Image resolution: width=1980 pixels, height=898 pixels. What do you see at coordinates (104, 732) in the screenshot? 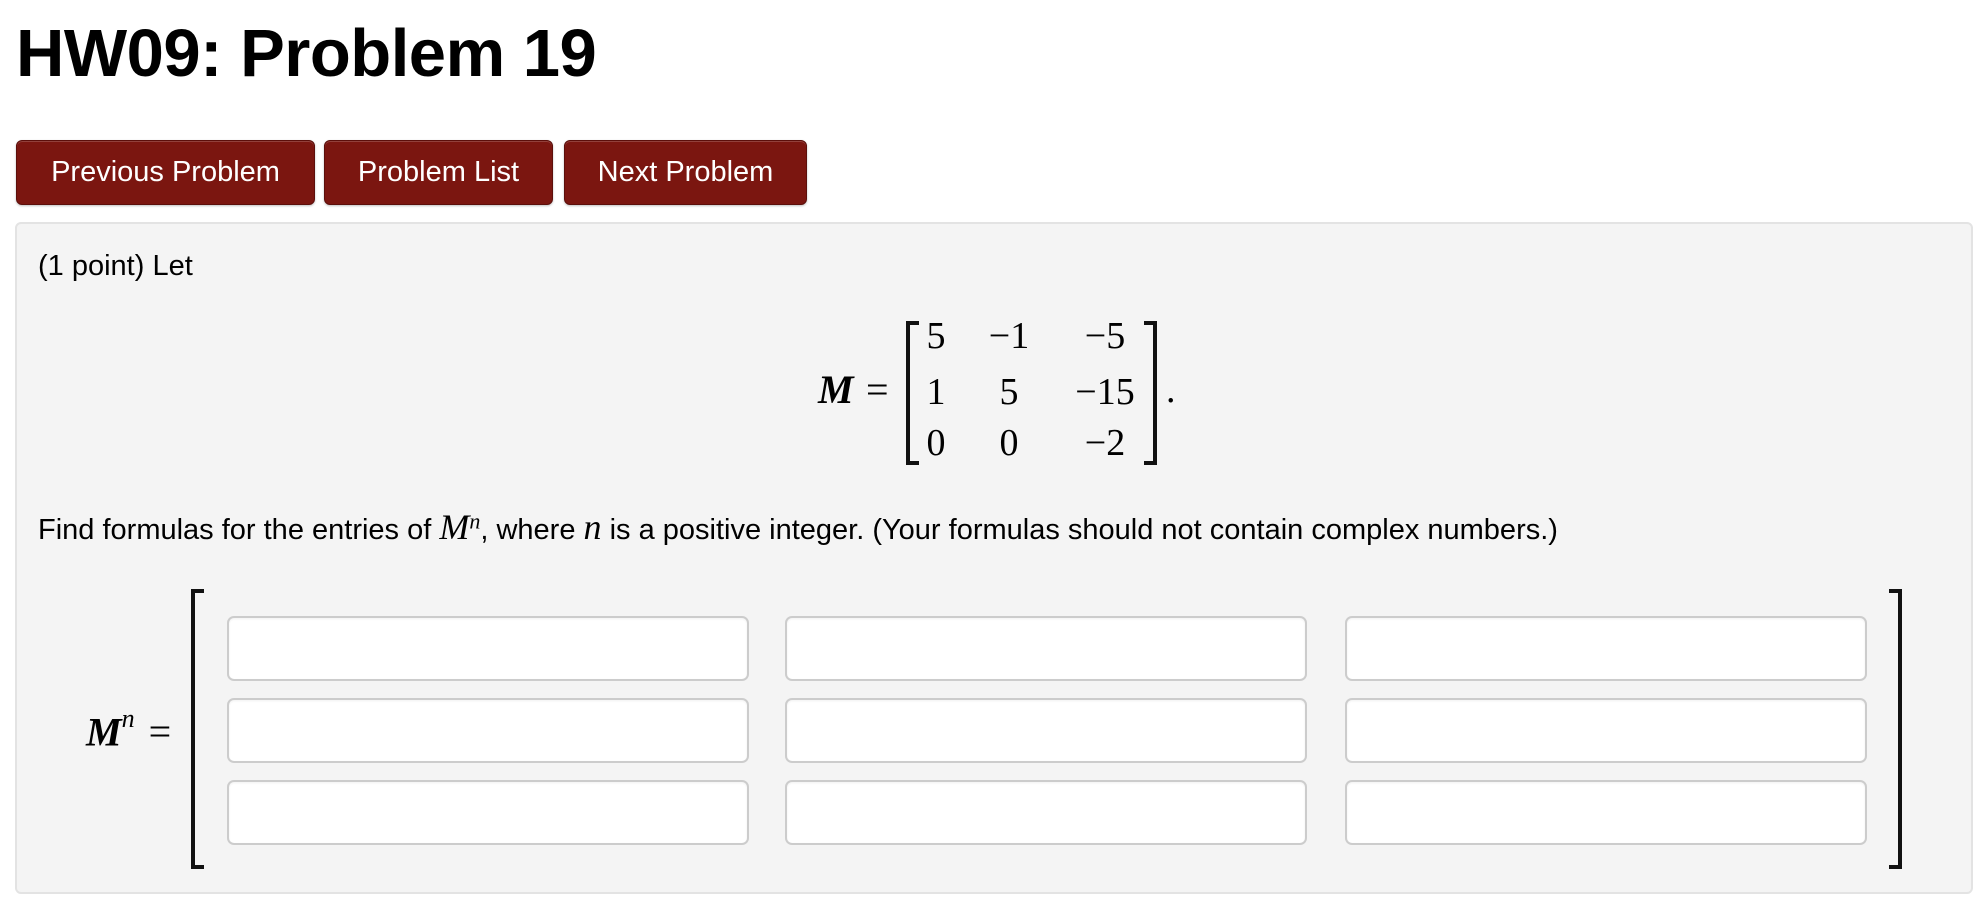
I see `answer-label-symbol: M` at bounding box center [104, 732].